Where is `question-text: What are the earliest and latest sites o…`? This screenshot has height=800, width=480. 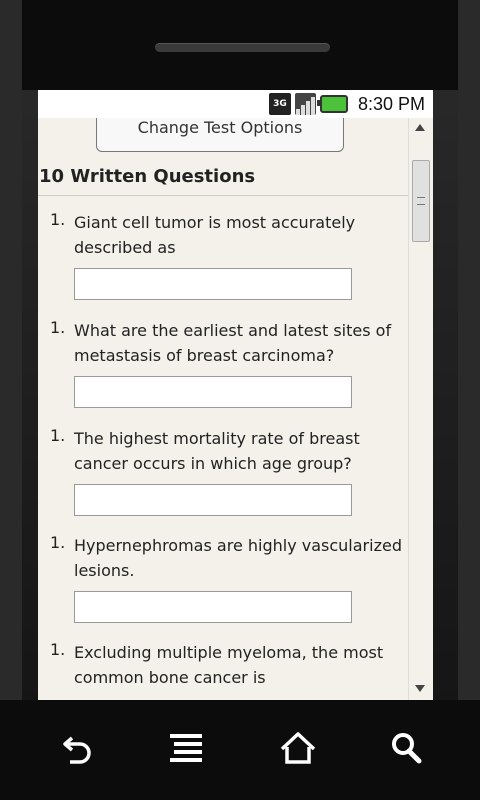
question-text: What are the earliest and latest sites o… is located at coordinates (233, 343).